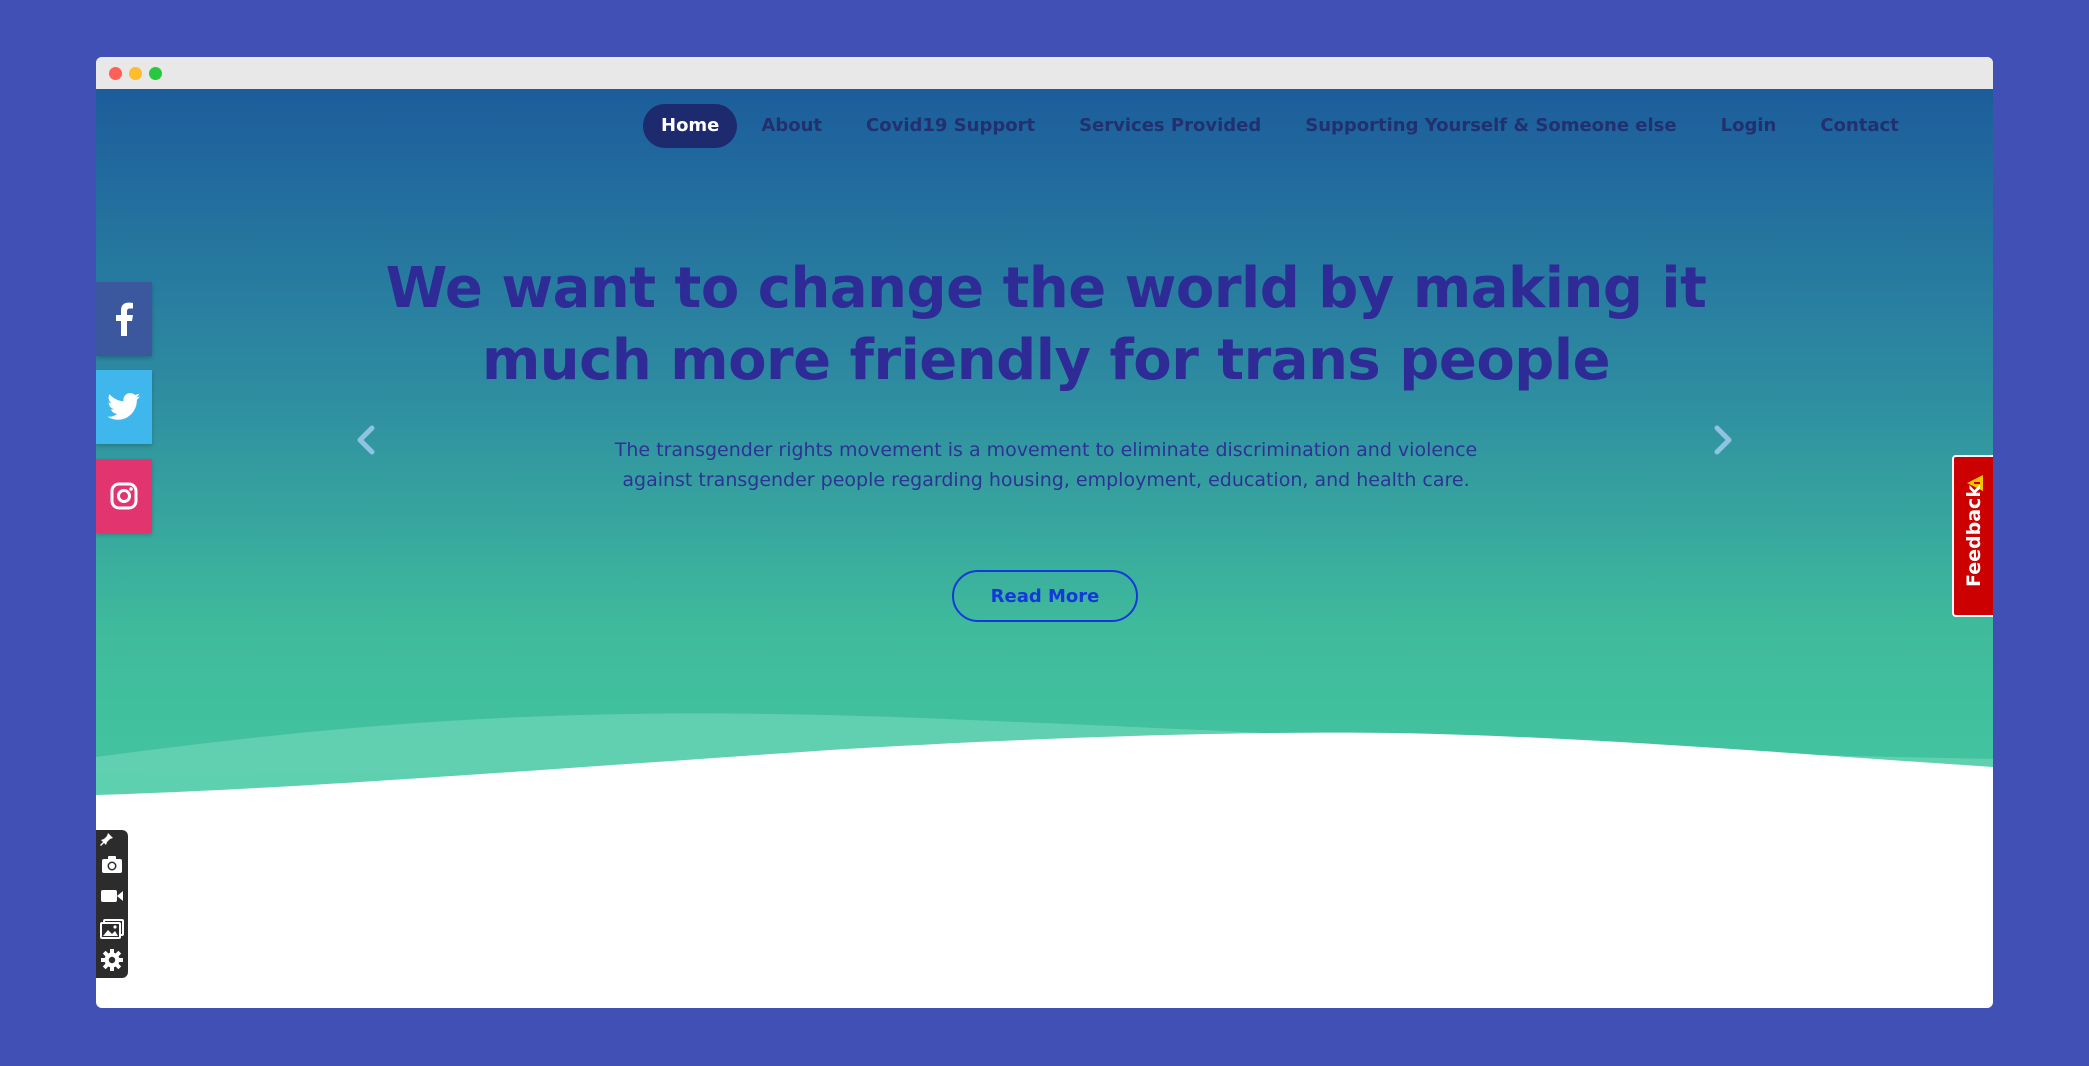 This screenshot has width=2089, height=1066. Describe the element at coordinates (1044, 73) in the screenshot. I see `window-titlebar` at that location.